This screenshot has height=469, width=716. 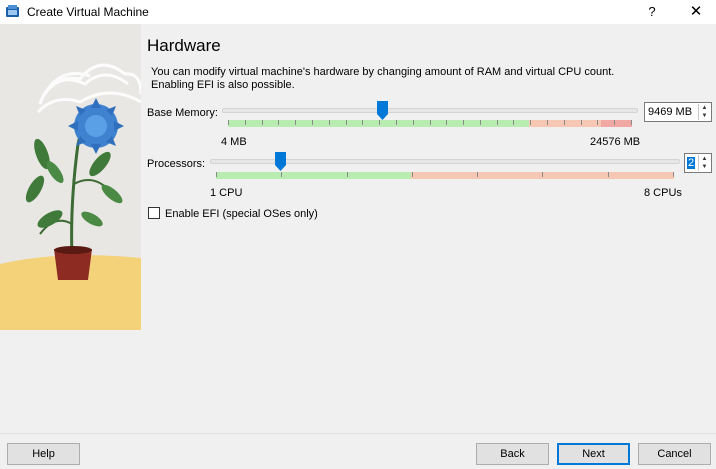 I want to click on base-memory-slider, so click(x=430, y=110).